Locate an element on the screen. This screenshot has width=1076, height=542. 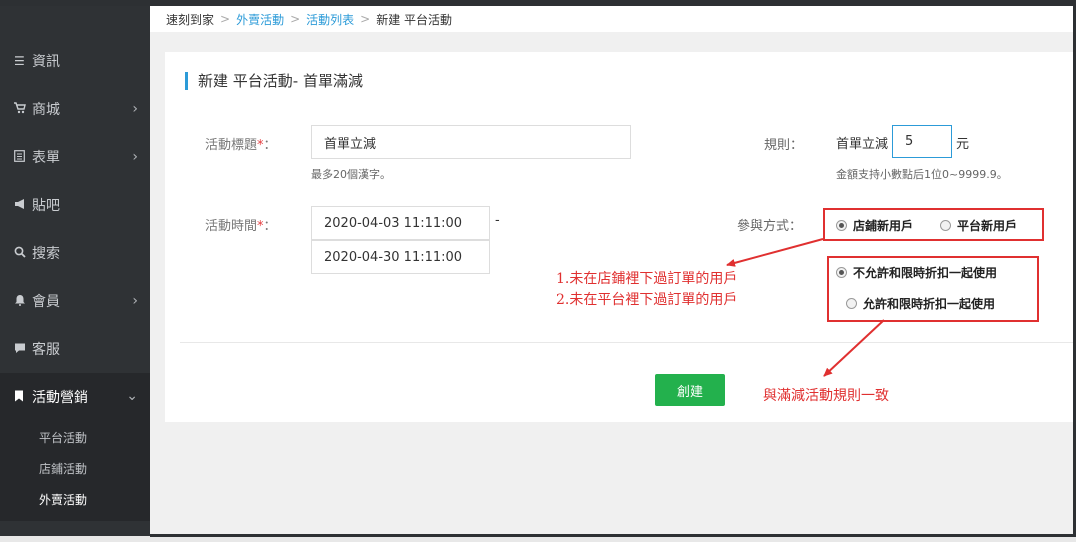
sidebar-submenu: 平台活動 店鋪活動 外賣活動 is located at coordinates (75, 471).